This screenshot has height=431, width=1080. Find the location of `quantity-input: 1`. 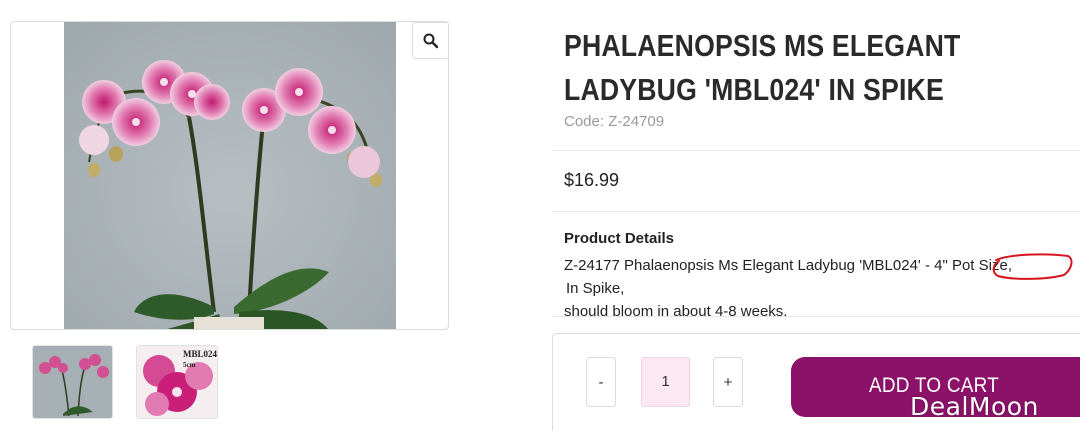

quantity-input: 1 is located at coordinates (665, 382).